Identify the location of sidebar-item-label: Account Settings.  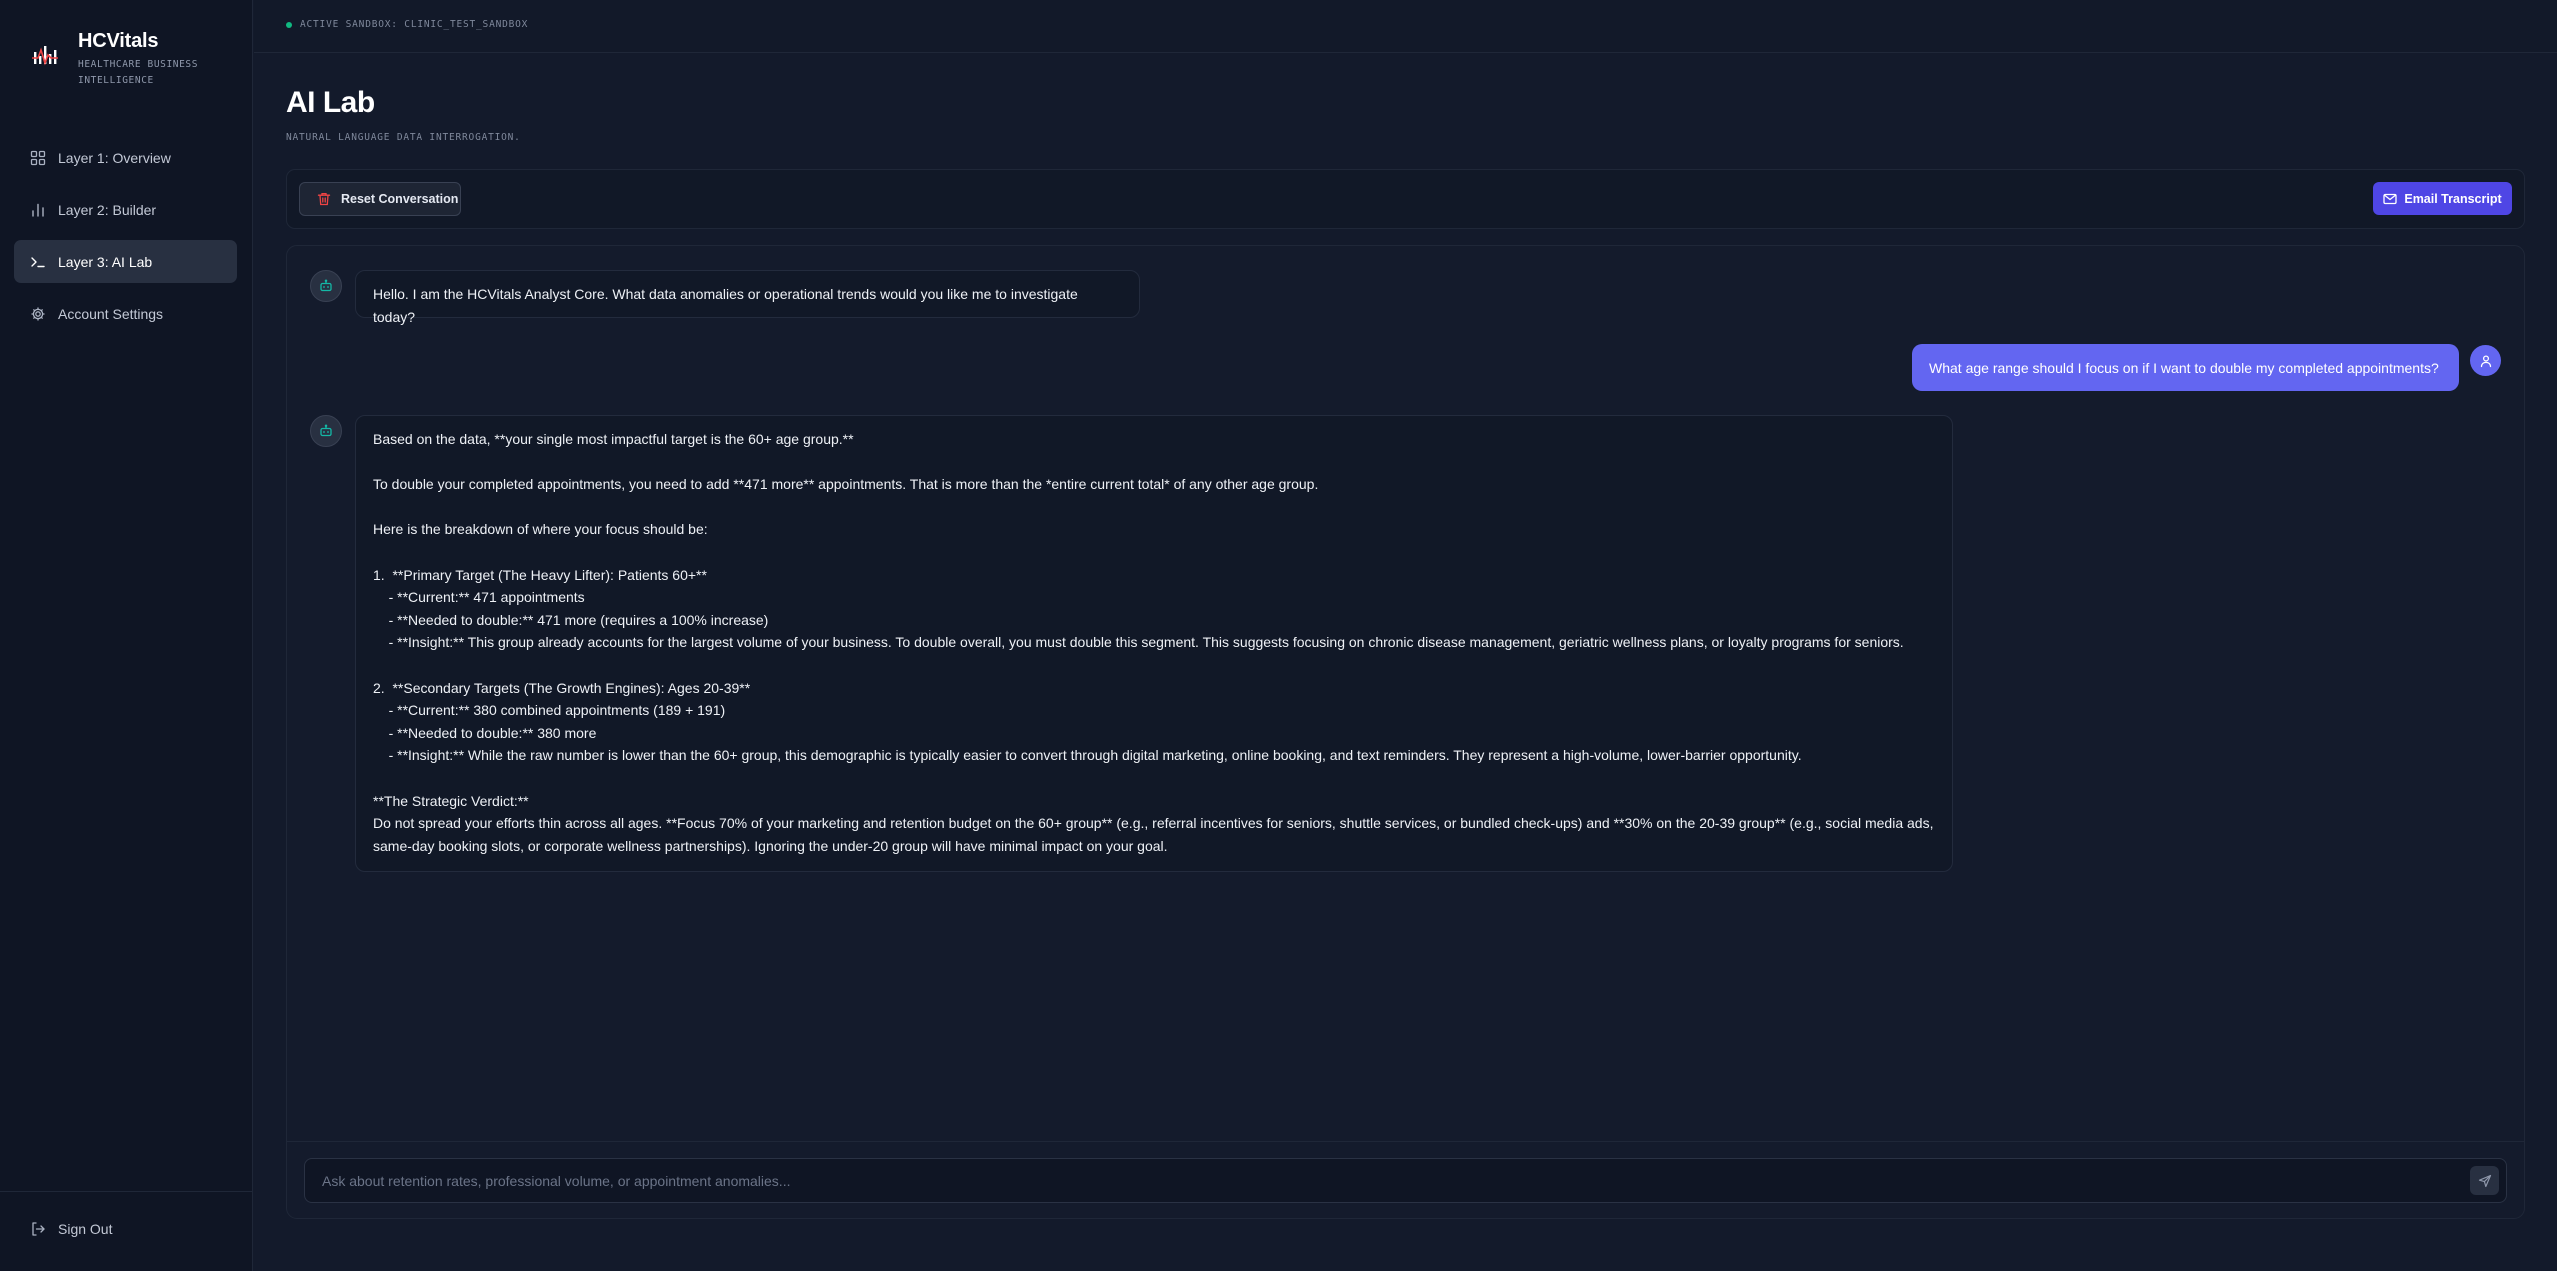
(111, 313).